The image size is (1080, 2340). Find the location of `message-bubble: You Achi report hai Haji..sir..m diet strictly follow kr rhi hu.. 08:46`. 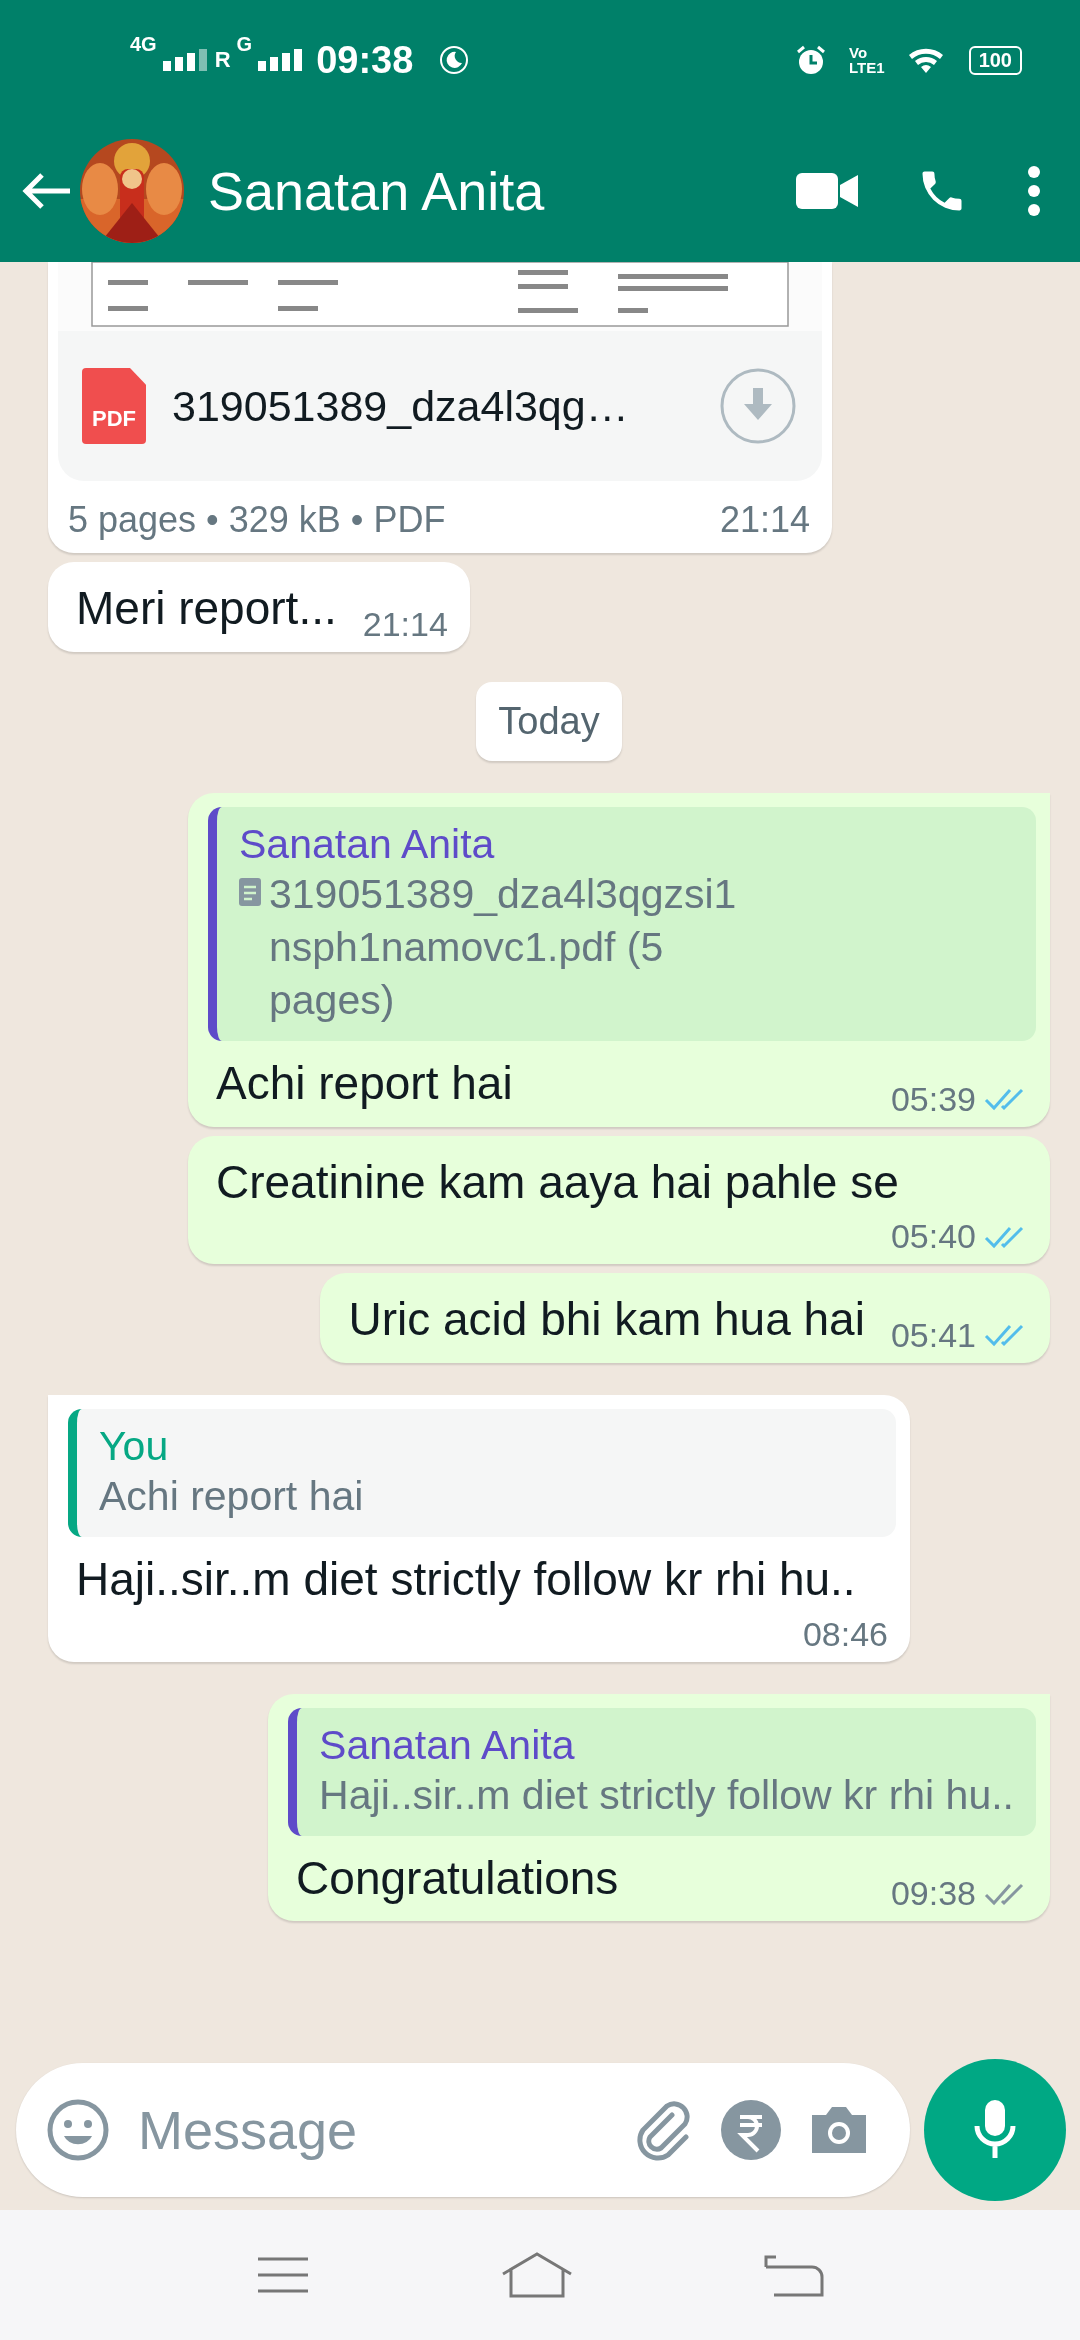

message-bubble: You Achi report hai Haji..sir..m diet strictly follow kr rhi hu.. 08:46 is located at coordinates (479, 1528).